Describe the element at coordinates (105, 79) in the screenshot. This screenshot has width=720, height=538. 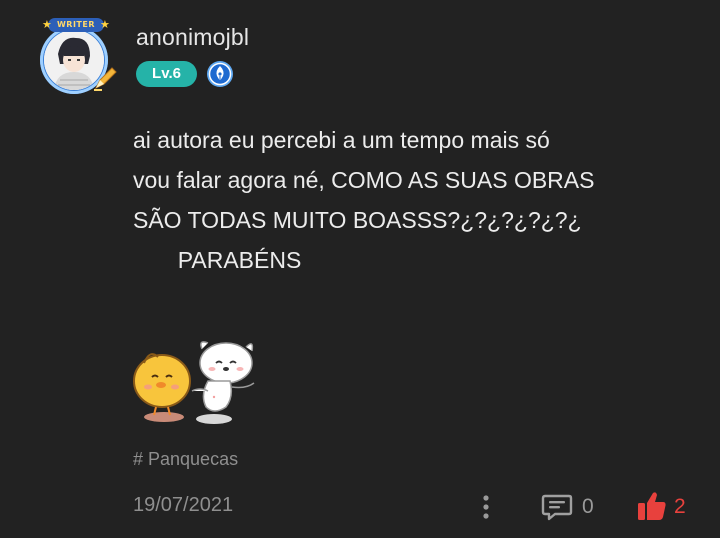
I see `pen-icon` at that location.